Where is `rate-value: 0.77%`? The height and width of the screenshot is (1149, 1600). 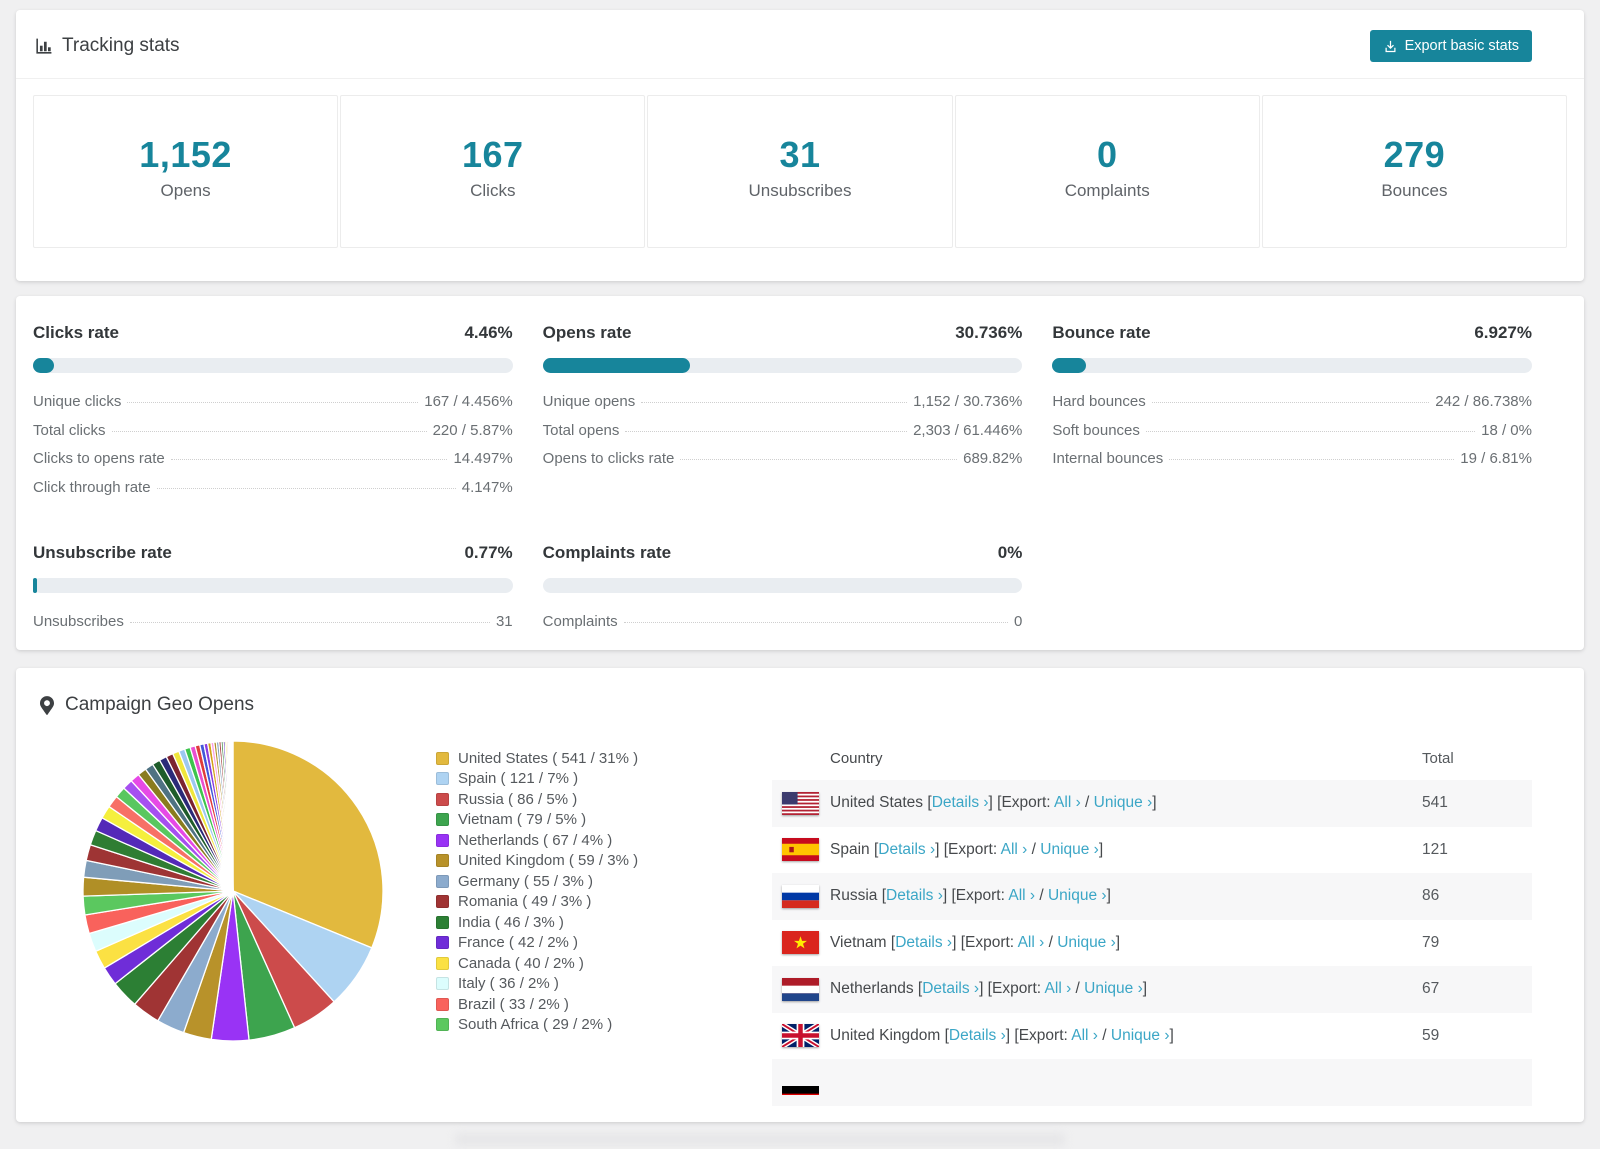
rate-value: 0.77% is located at coordinates (488, 552).